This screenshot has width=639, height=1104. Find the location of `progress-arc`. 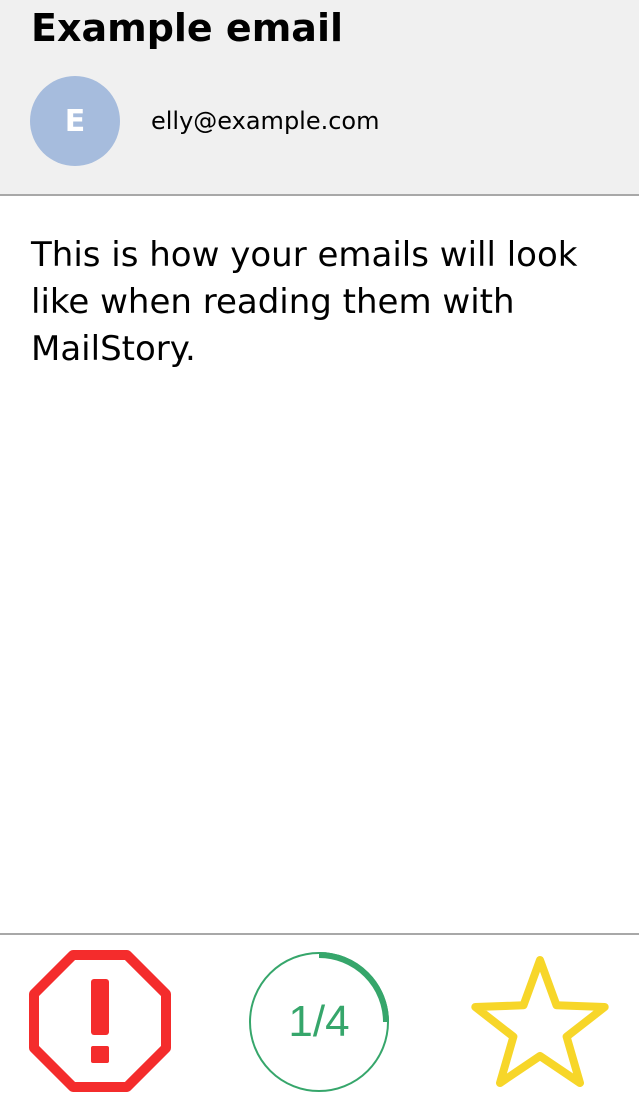

progress-arc is located at coordinates (353, 987).